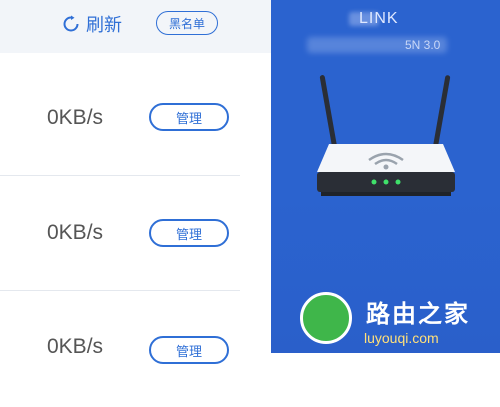 The image size is (500, 407). What do you see at coordinates (135, 26) in the screenshot?
I see `toolbar: 刷新 黑名单` at bounding box center [135, 26].